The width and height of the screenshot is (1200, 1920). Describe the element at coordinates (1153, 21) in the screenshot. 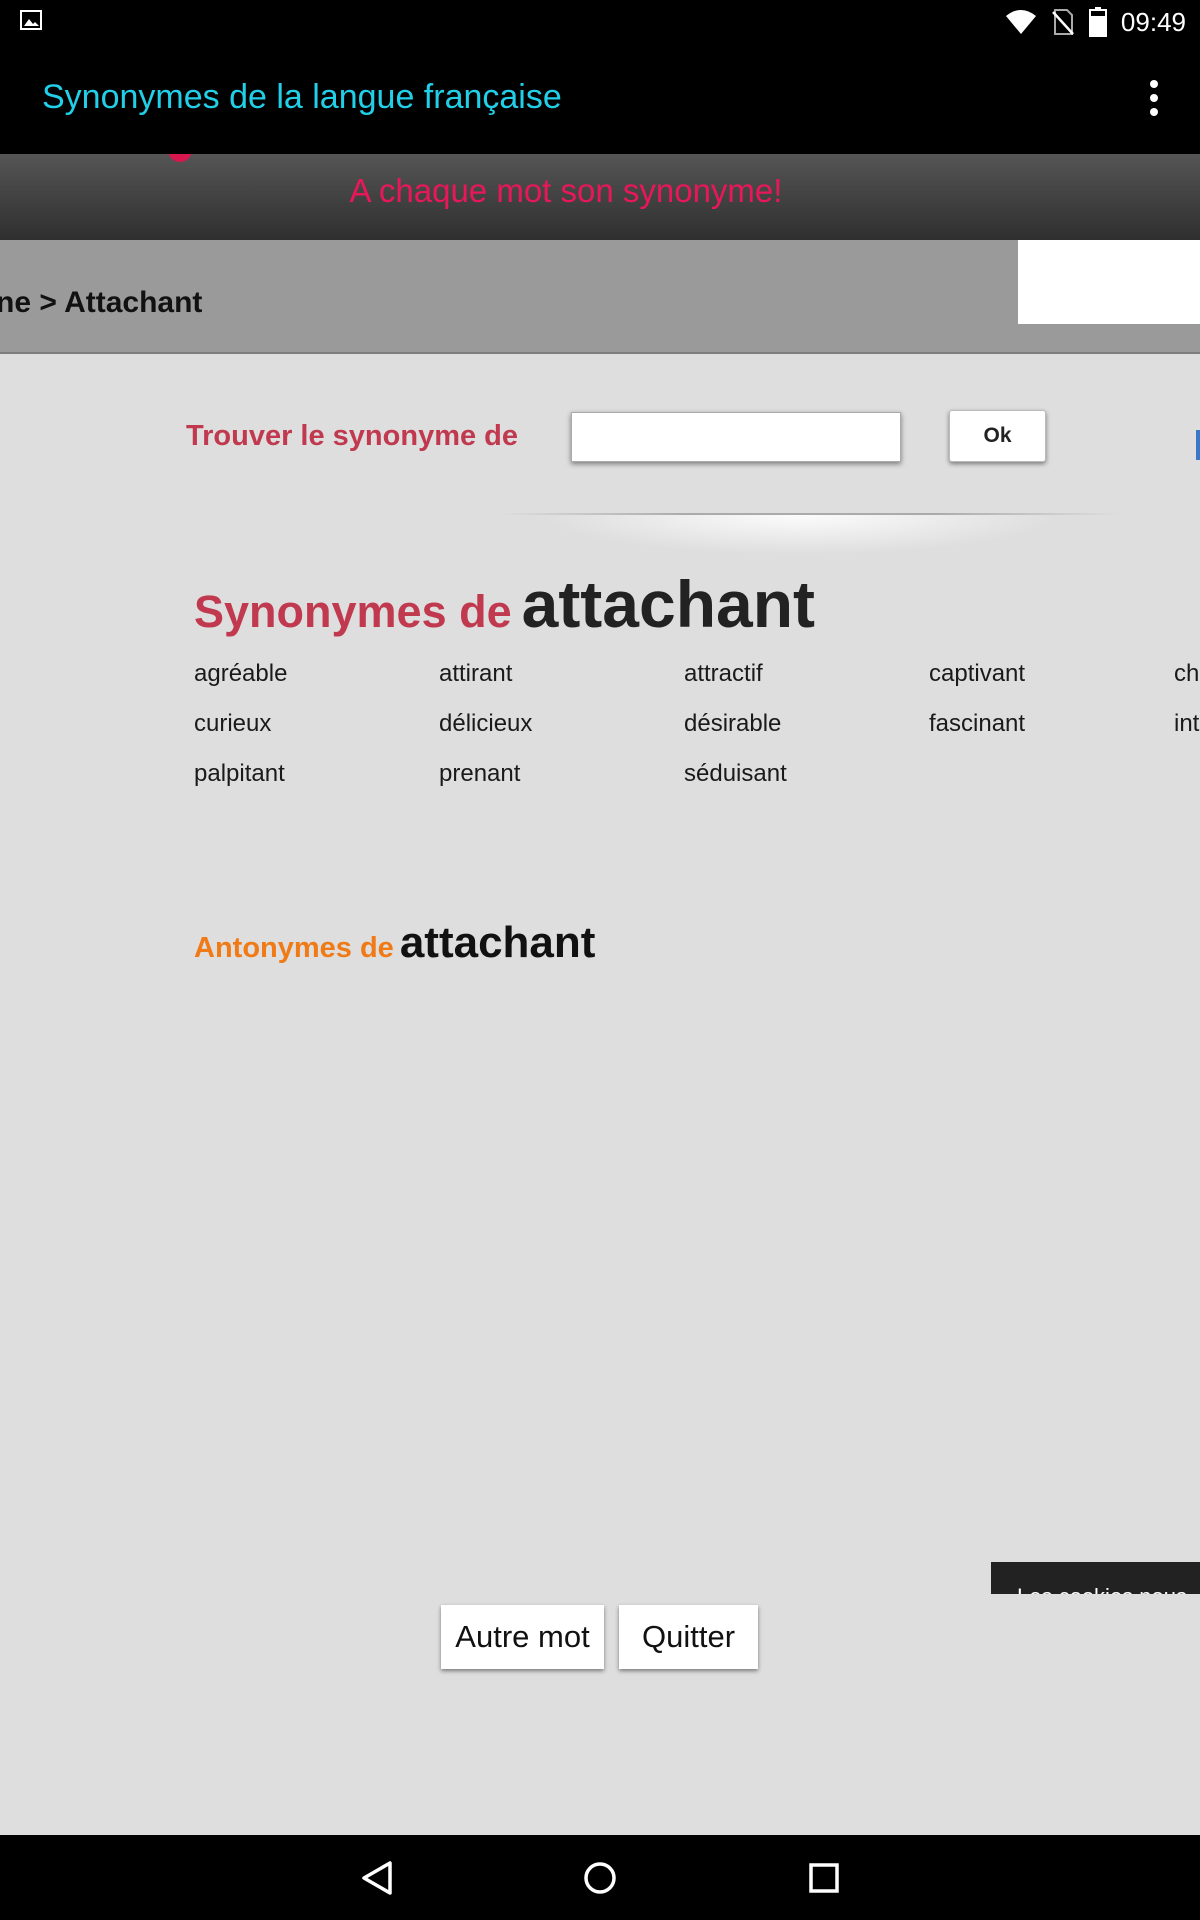

I see `clock: 09:49` at that location.